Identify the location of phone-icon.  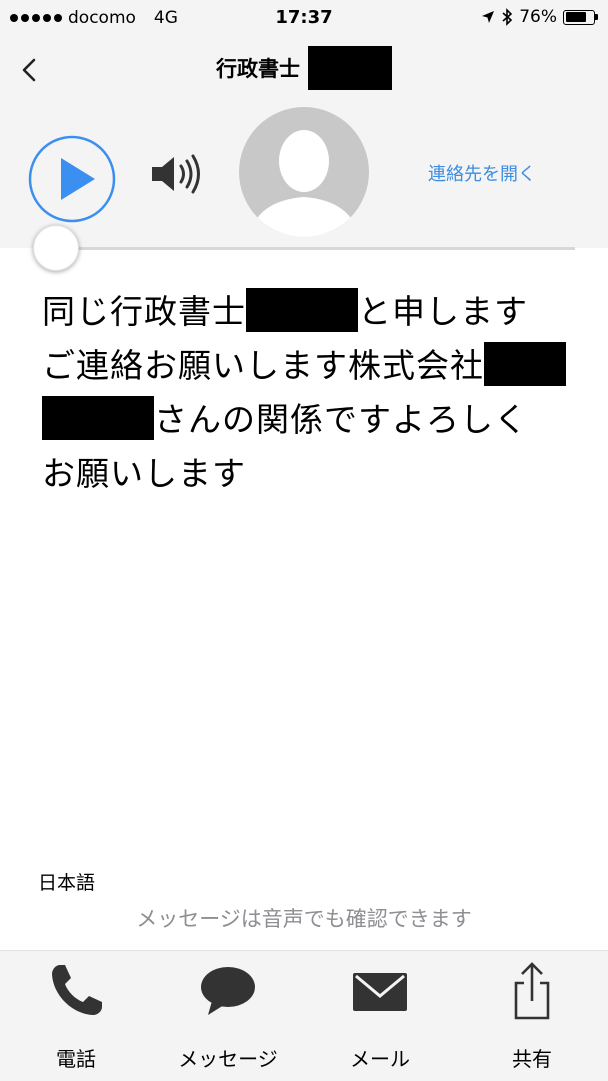
(77, 990).